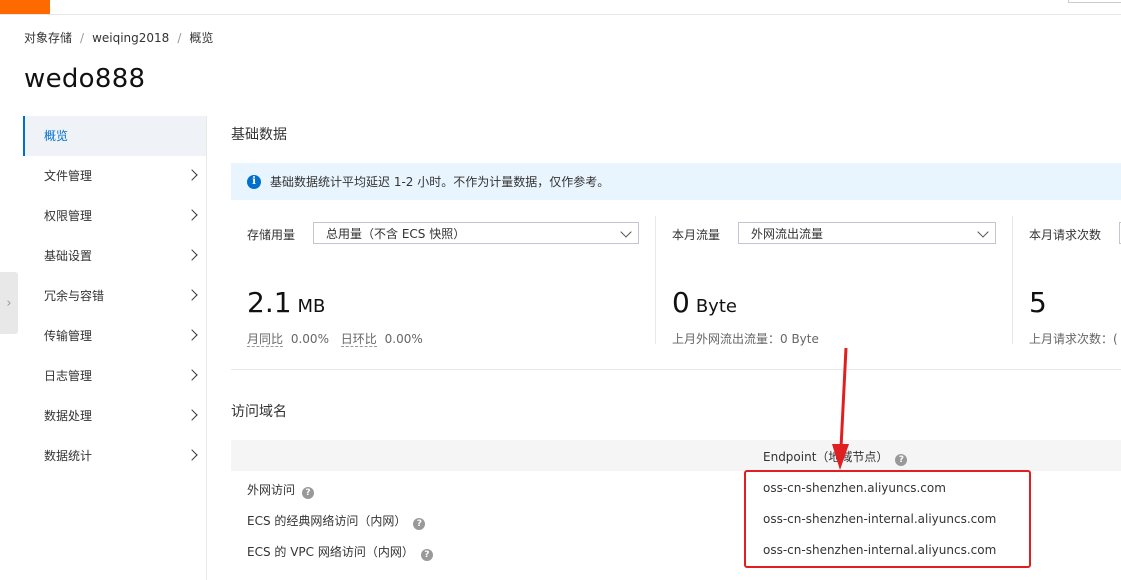  Describe the element at coordinates (85, 79) in the screenshot. I see `page-title: wedo888` at that location.